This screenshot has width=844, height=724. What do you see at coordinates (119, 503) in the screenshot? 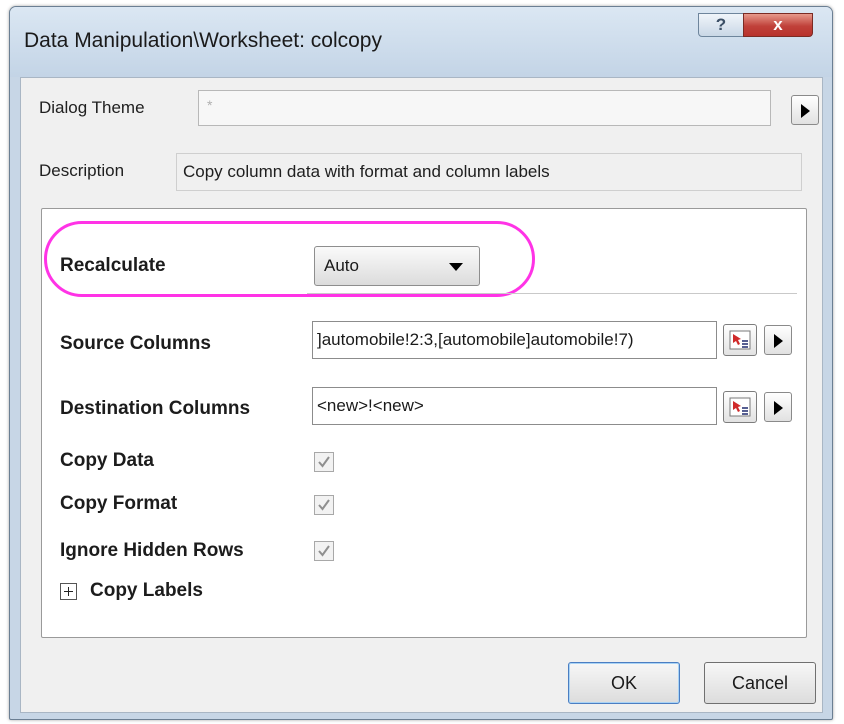
I see `copy-format-label: Copy Format` at bounding box center [119, 503].